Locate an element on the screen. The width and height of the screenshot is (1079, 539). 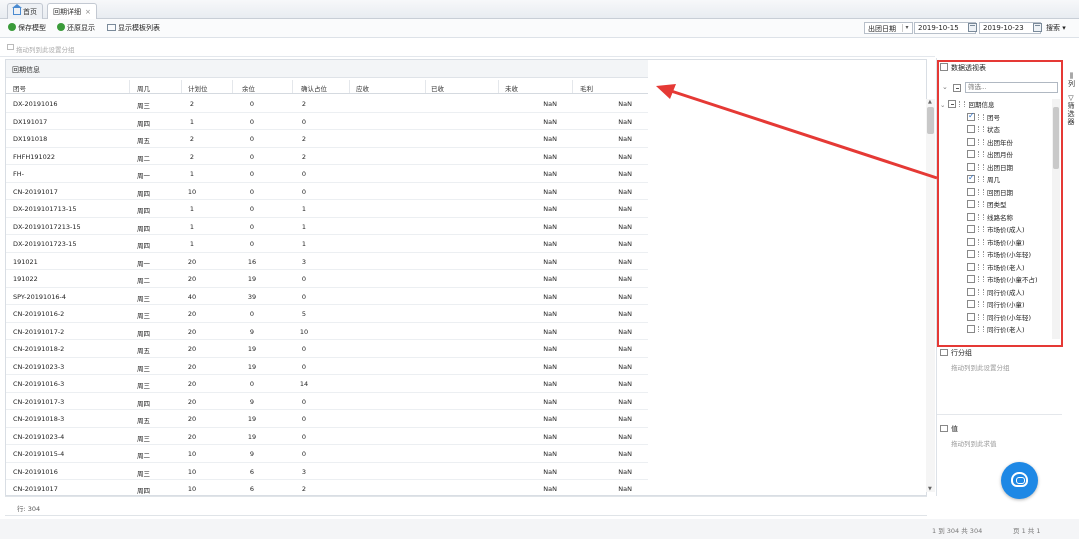
column-header: 周几 is located at coordinates (143, 88).